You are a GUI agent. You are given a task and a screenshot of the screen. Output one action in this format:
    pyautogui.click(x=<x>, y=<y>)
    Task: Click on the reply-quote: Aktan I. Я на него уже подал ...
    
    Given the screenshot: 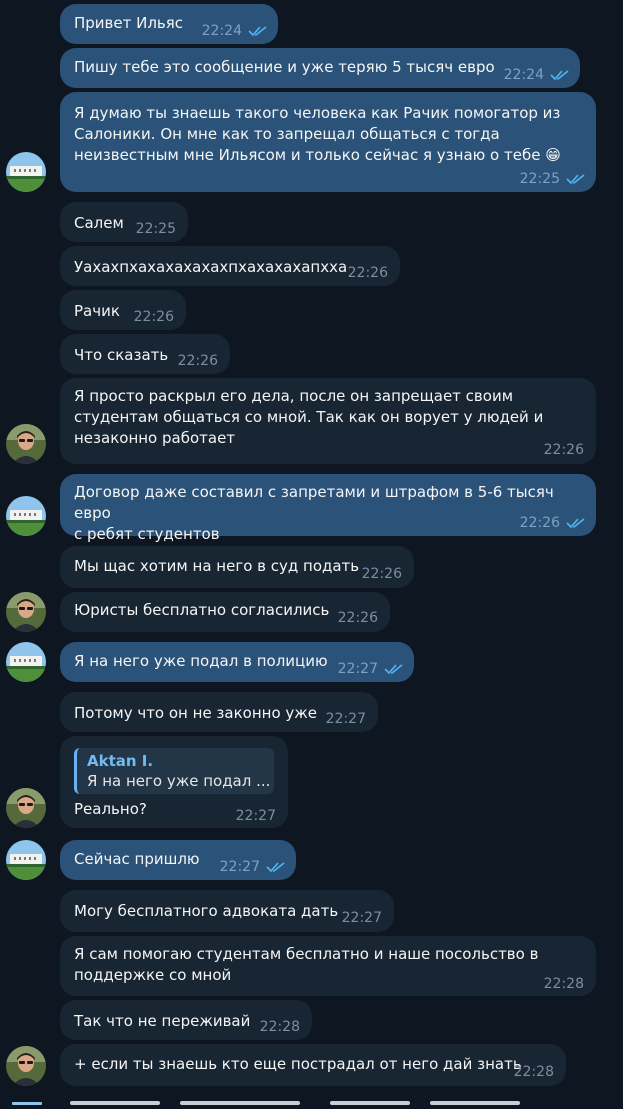 What is the action you would take?
    pyautogui.click(x=174, y=771)
    